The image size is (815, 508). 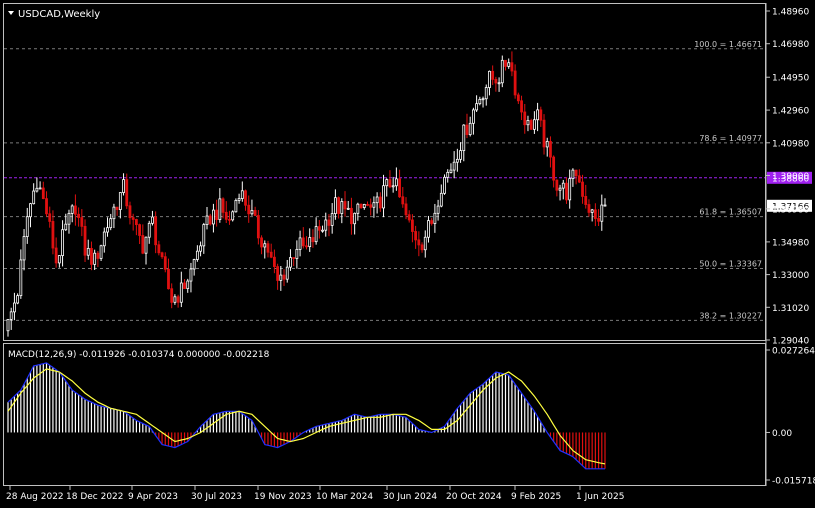 I want to click on time-tick-label: 18 Dec 2022, so click(x=95, y=497).